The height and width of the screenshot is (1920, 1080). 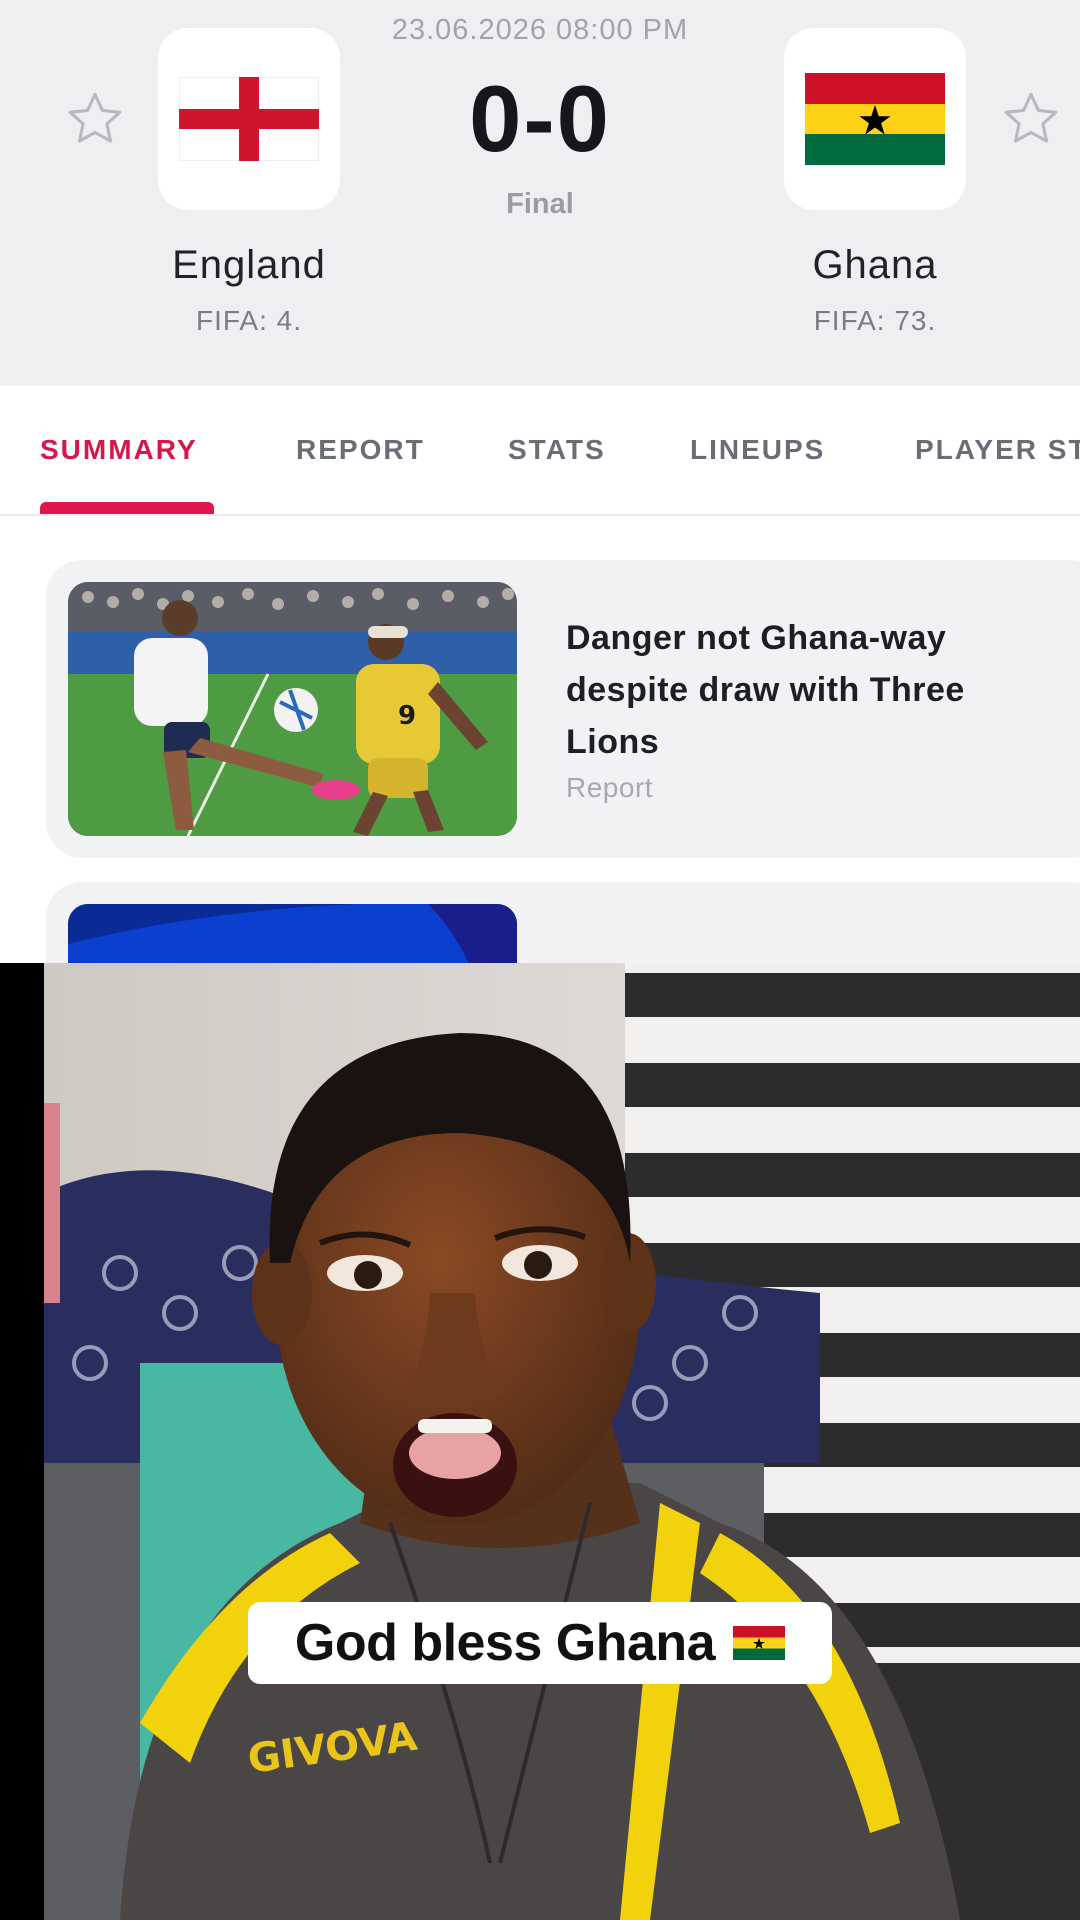 What do you see at coordinates (127, 508) in the screenshot?
I see `active-tab-indicator` at bounding box center [127, 508].